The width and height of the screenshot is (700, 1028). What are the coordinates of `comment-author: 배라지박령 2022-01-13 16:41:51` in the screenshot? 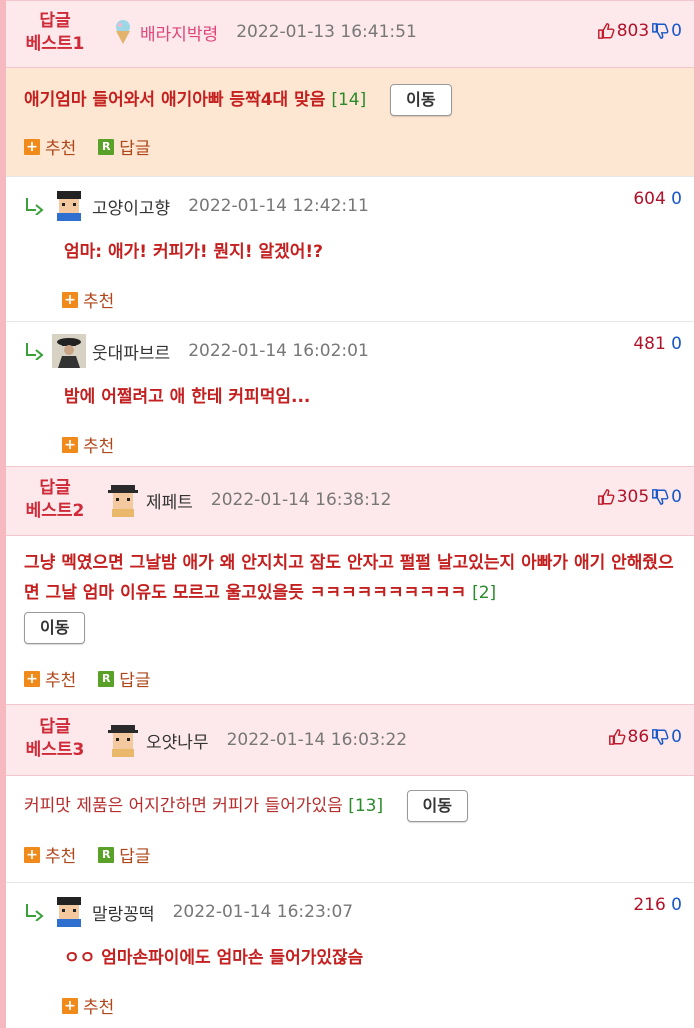 It's located at (264, 32).